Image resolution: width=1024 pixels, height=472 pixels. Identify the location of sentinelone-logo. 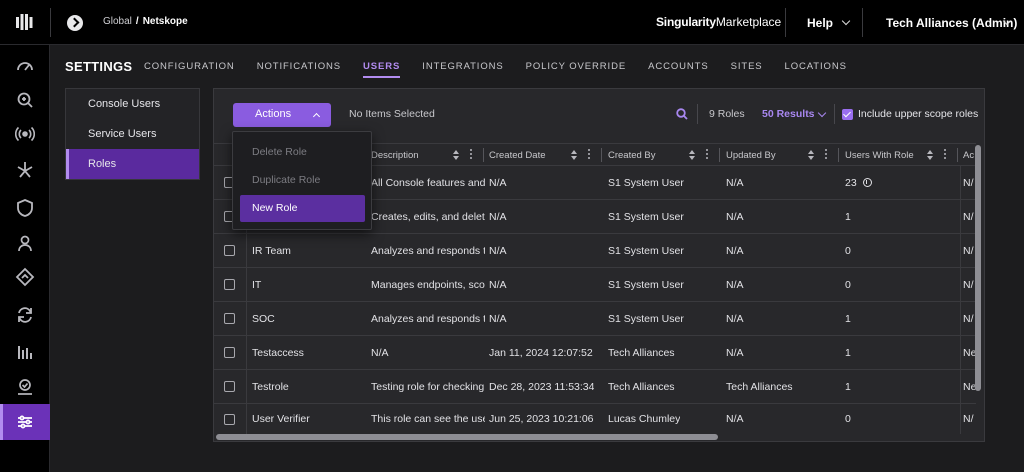
(24, 22).